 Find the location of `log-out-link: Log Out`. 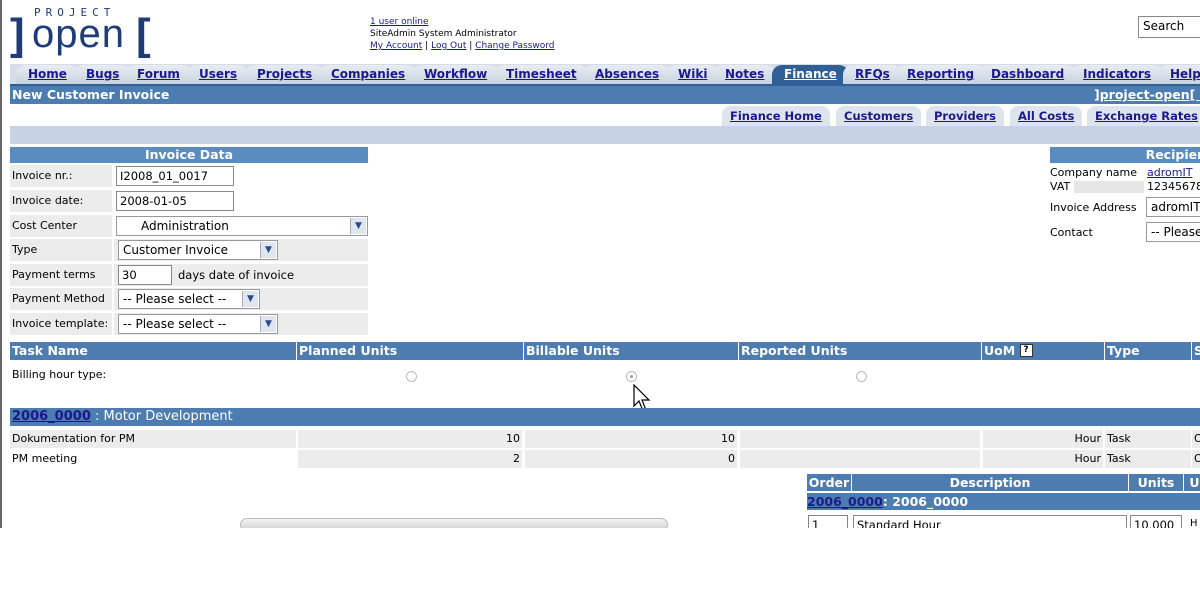

log-out-link: Log Out is located at coordinates (448, 46).